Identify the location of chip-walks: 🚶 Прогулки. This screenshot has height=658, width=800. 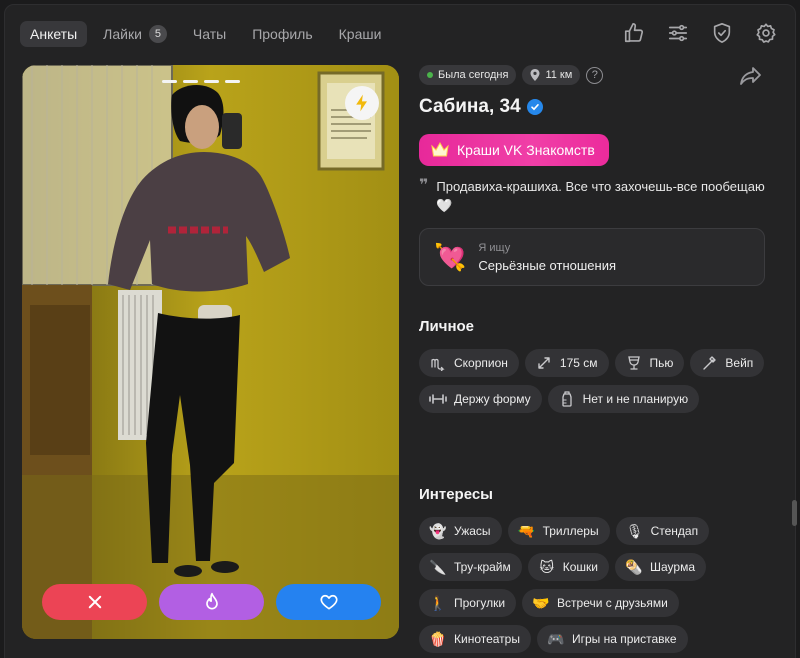
(468, 603).